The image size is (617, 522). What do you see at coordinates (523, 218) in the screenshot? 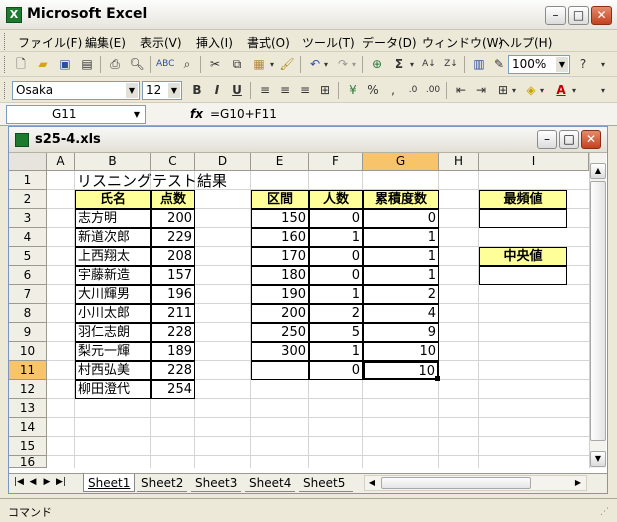
I see `mode-value-cell` at bounding box center [523, 218].